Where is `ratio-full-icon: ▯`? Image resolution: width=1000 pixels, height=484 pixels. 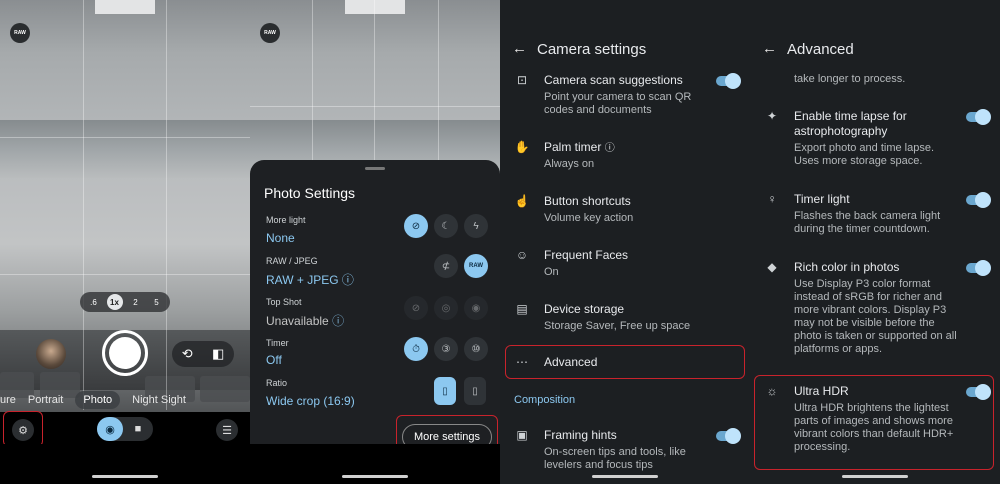
ratio-full-icon: ▯ is located at coordinates (475, 391).